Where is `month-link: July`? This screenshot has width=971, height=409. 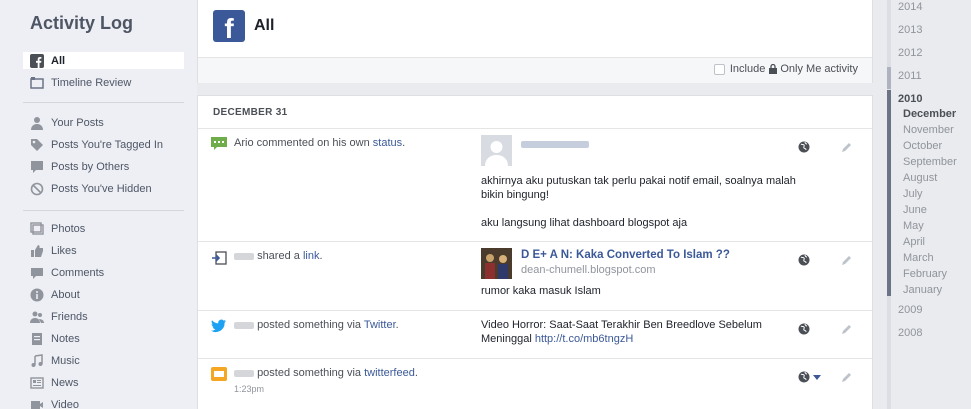
month-link: July is located at coordinates (913, 194).